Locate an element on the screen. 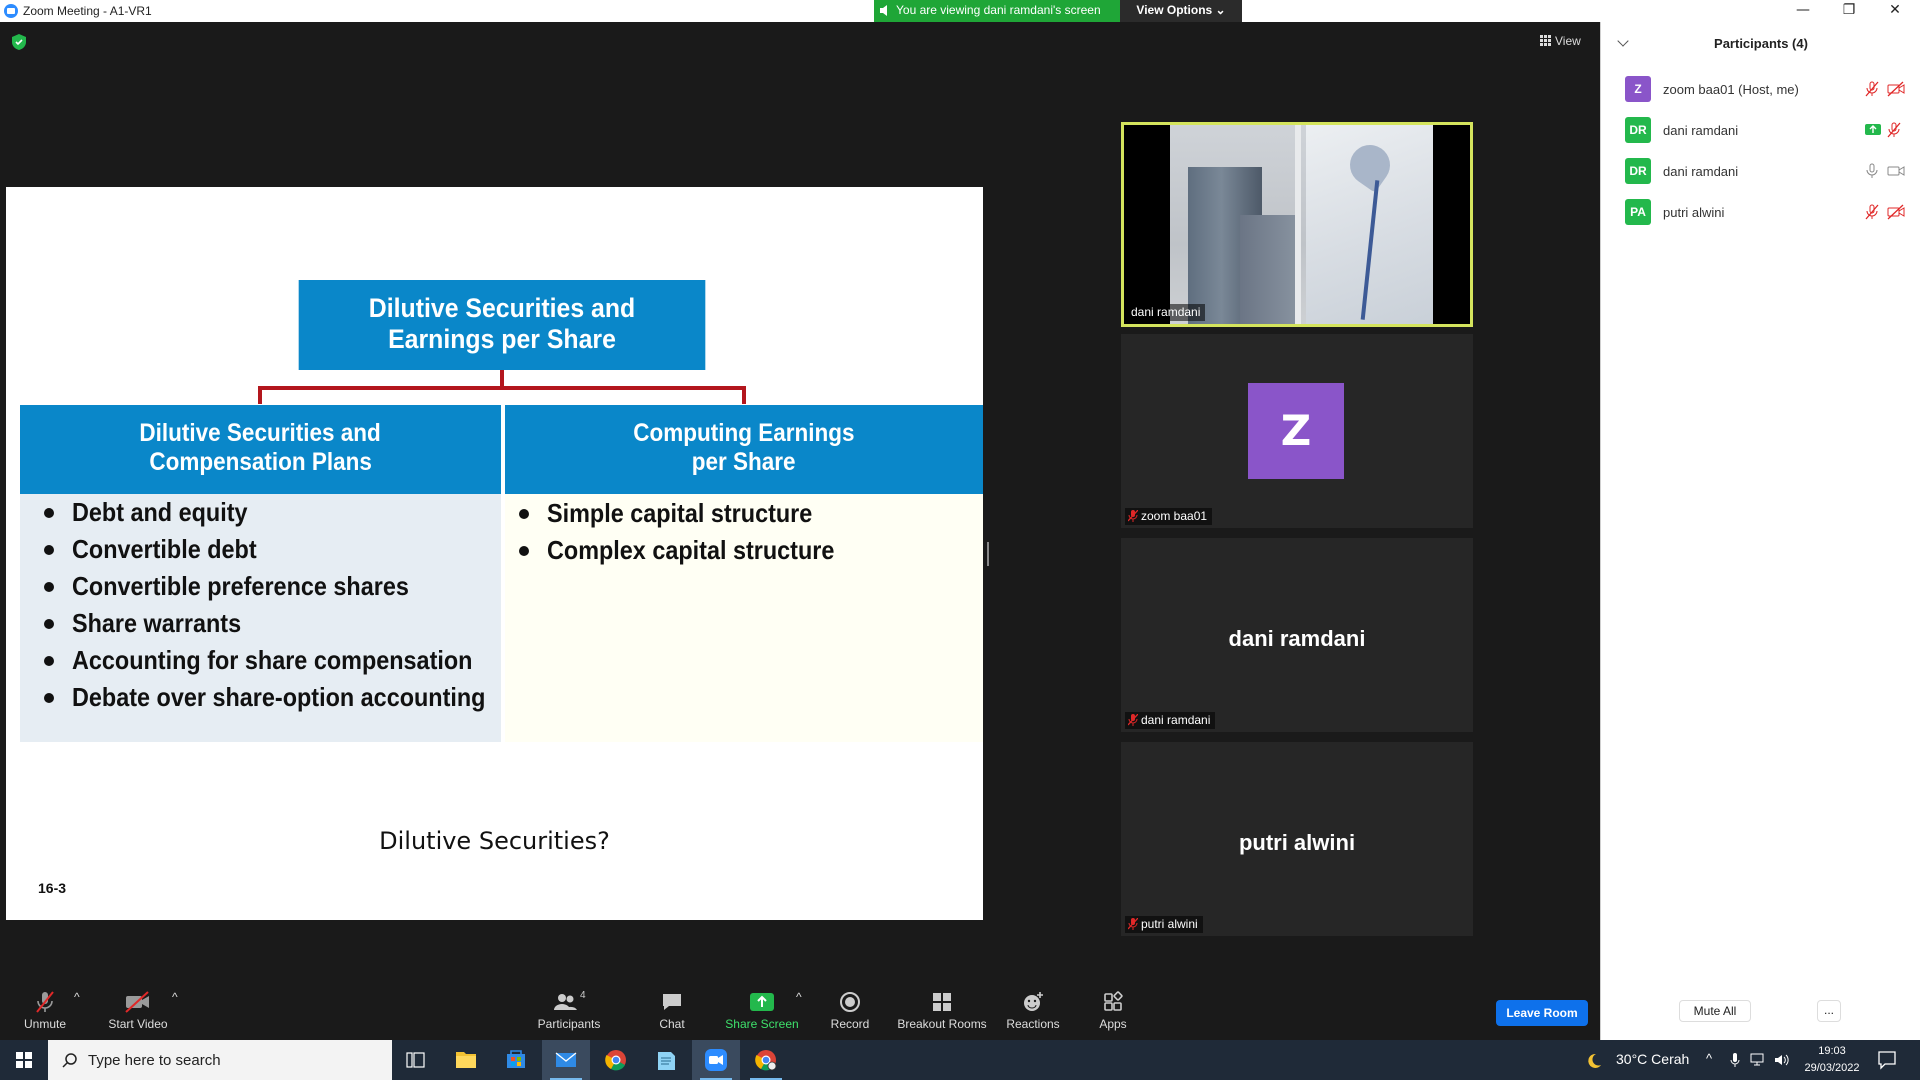 This screenshot has height=1080, width=1920. view-options-button: View Options ⌄ is located at coordinates (1181, 11).